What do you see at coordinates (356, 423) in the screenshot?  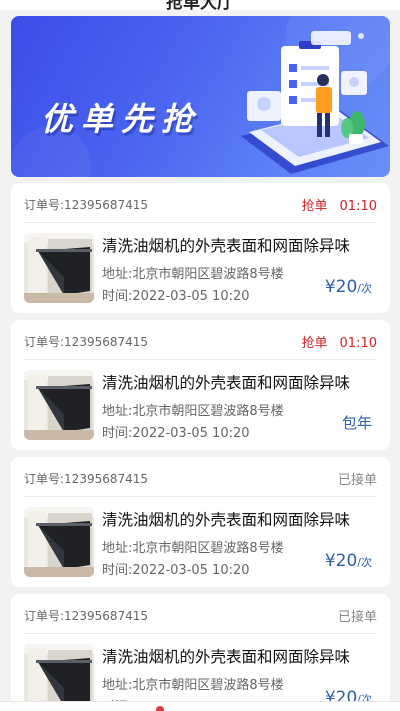 I see `yearly-plan-label: 包年` at bounding box center [356, 423].